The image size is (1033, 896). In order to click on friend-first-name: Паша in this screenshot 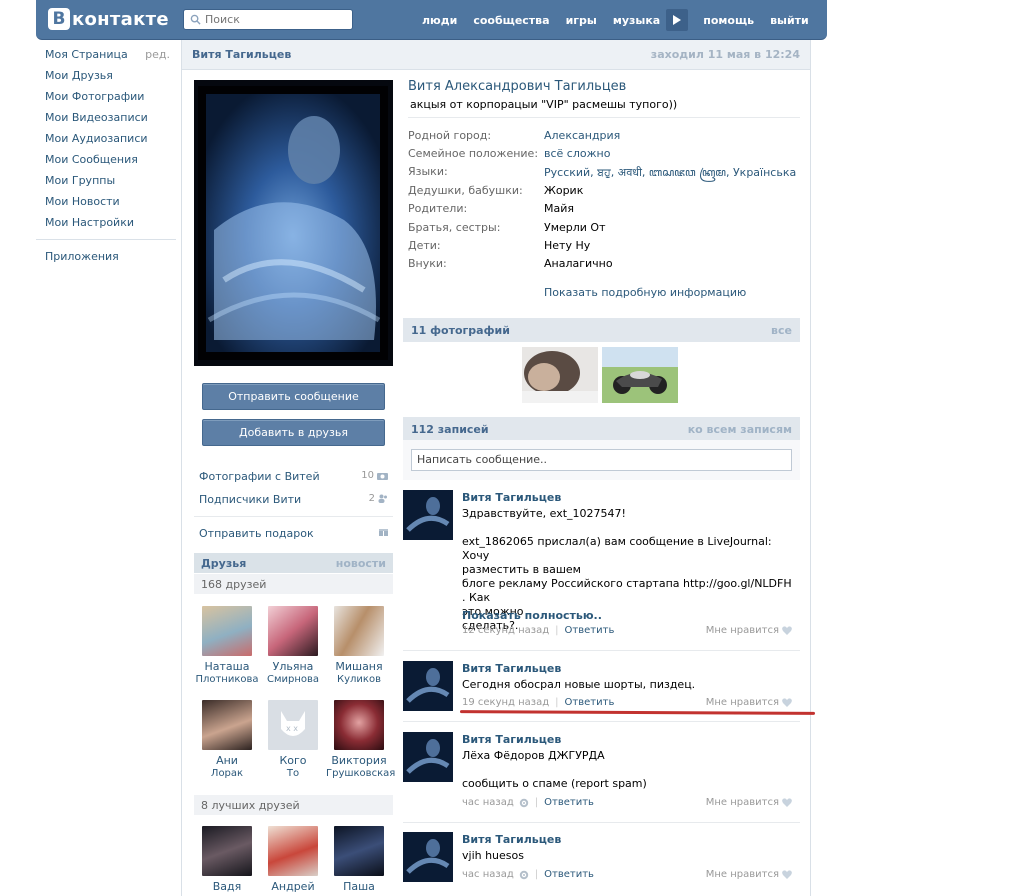, I will do `click(359, 886)`.